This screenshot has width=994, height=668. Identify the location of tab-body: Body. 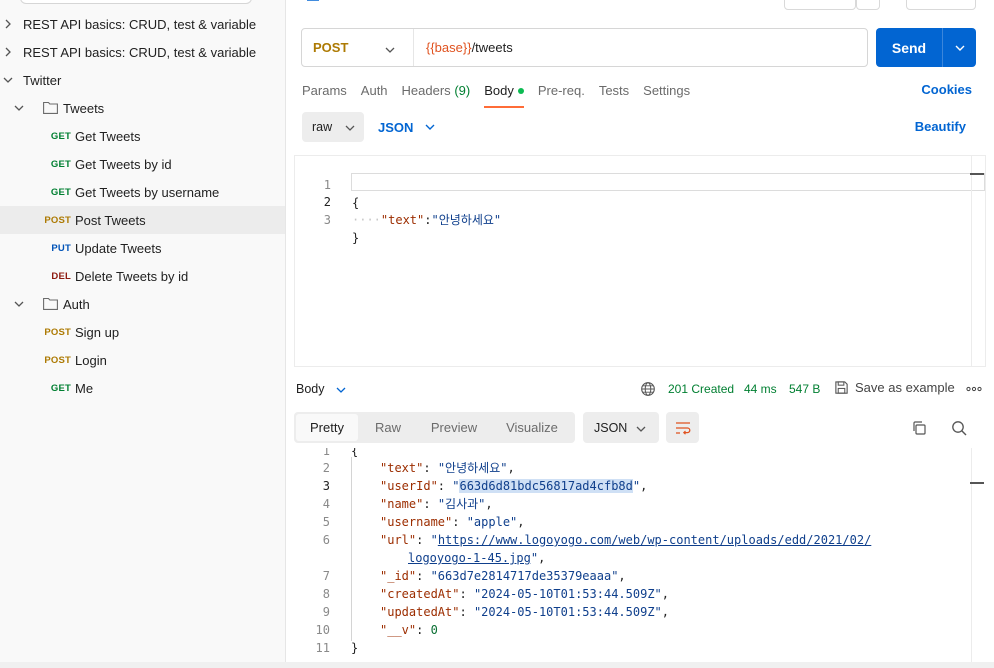
(504, 95).